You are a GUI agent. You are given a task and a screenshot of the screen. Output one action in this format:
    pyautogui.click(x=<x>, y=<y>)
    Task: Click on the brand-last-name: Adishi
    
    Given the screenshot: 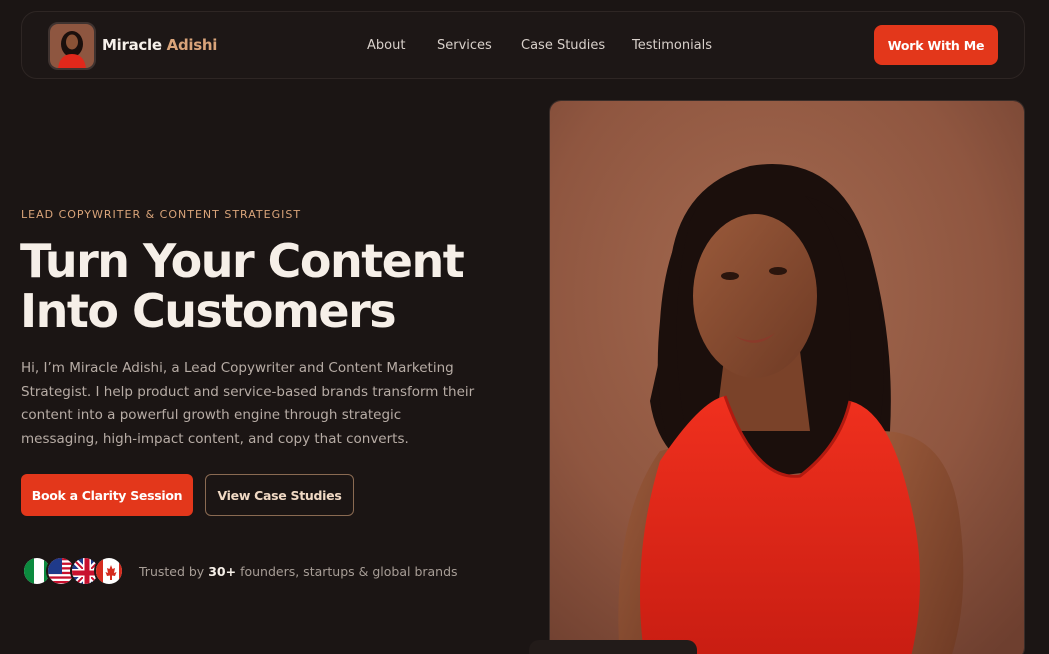 What is the action you would take?
    pyautogui.click(x=192, y=45)
    